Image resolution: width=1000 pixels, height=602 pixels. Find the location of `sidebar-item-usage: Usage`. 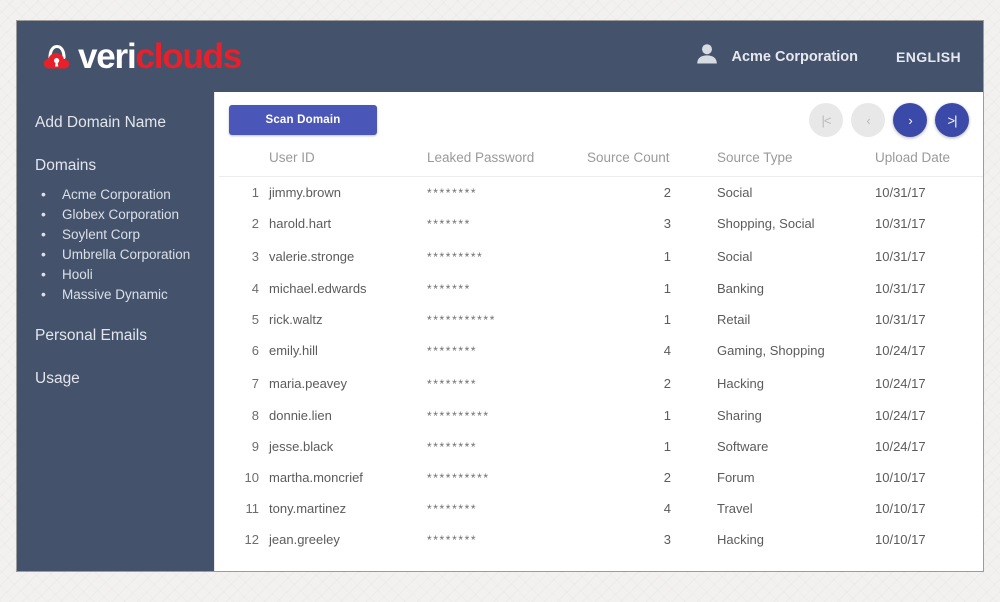

sidebar-item-usage: Usage is located at coordinates (115, 379).